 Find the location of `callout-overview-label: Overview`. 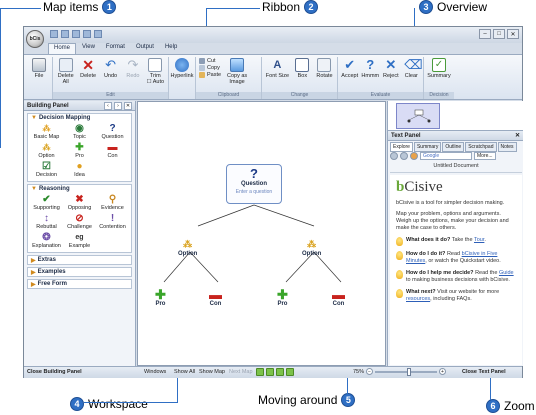

callout-overview-label: Overview is located at coordinates (462, 7).